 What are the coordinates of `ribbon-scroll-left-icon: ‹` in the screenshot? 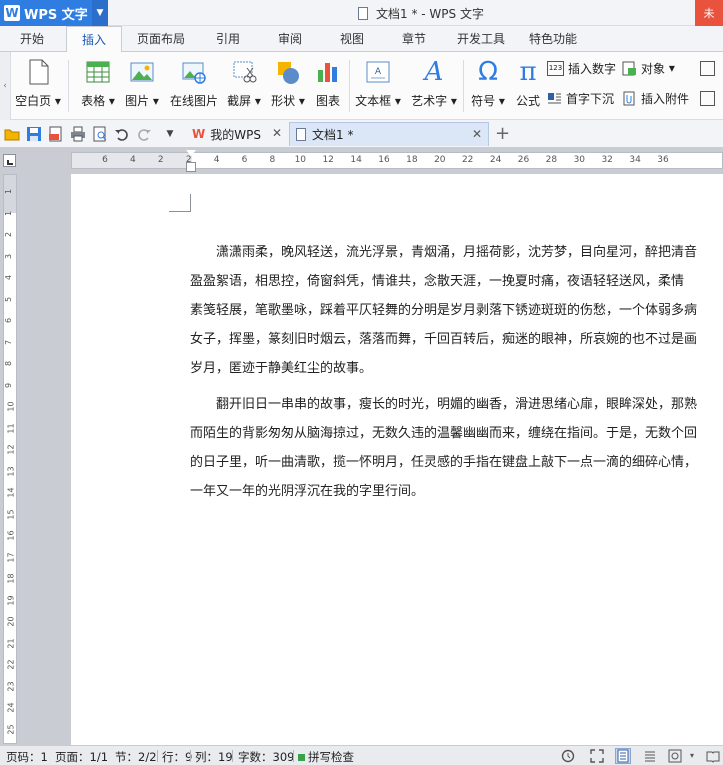 It's located at (5, 86).